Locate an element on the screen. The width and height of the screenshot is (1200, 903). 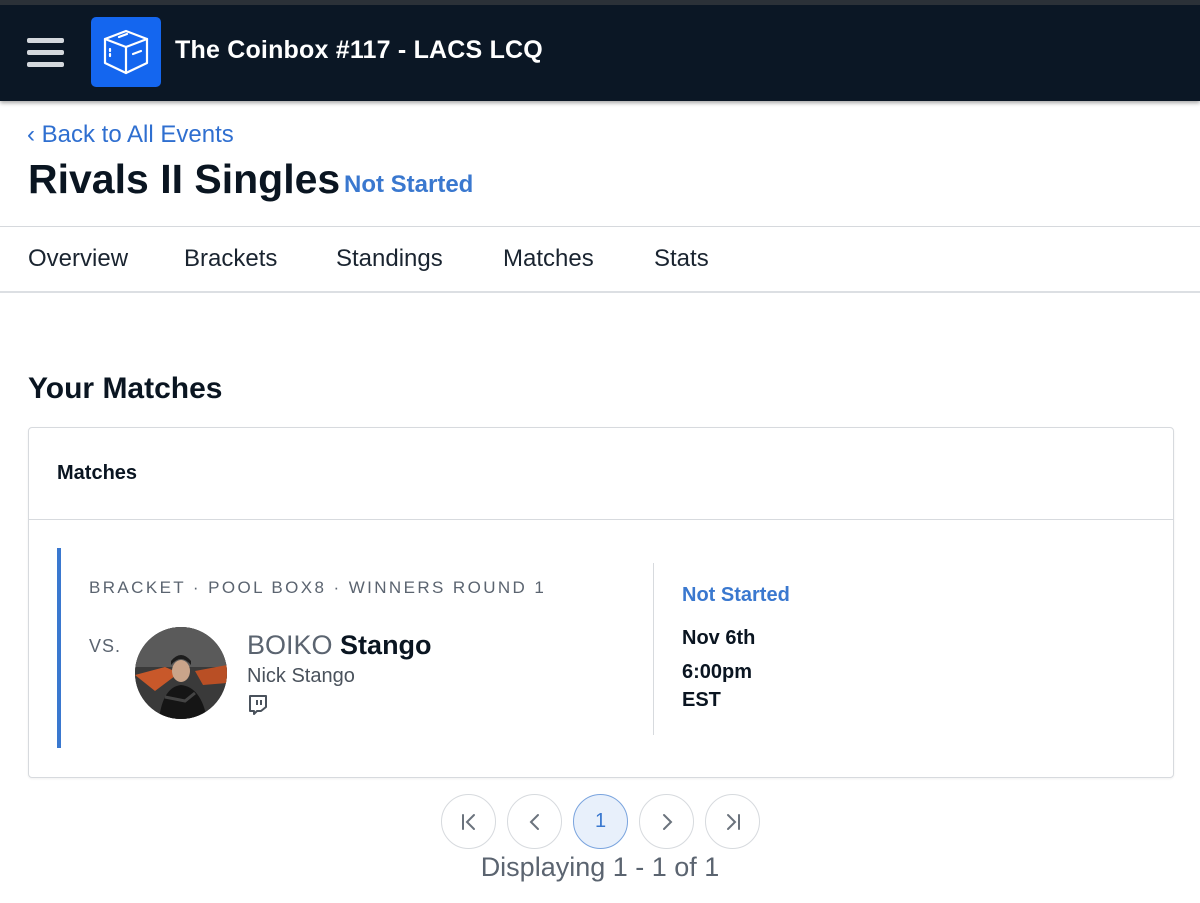
last-page-icon is located at coordinates (733, 821).